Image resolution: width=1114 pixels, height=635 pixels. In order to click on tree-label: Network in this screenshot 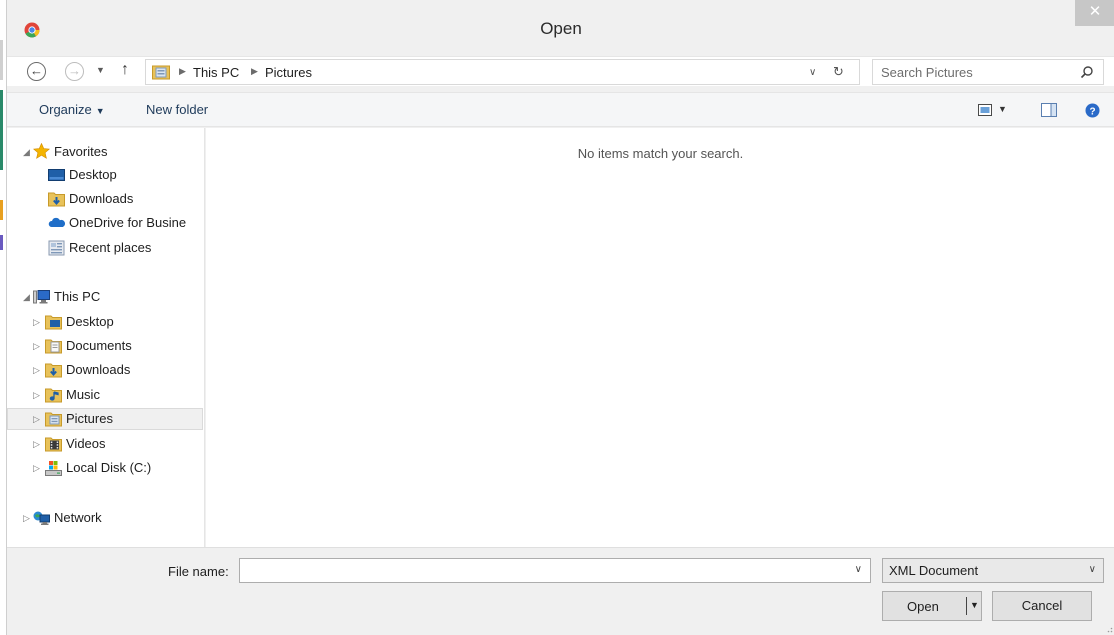, I will do `click(78, 517)`.